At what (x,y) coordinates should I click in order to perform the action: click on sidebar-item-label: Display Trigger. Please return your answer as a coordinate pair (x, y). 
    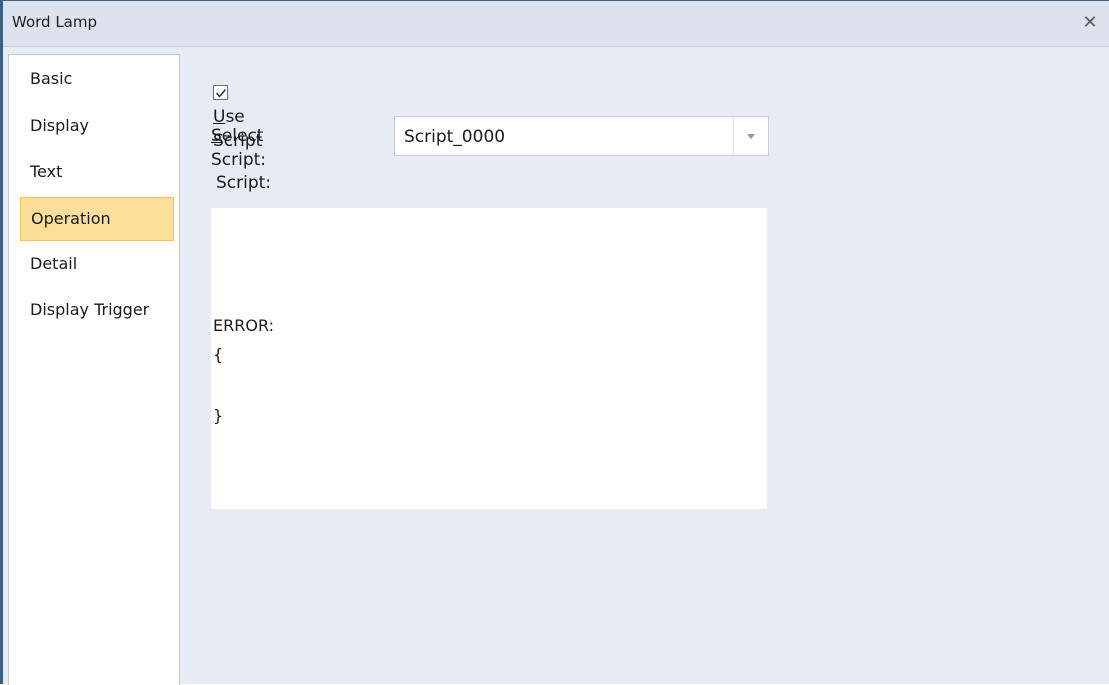
    Looking at the image, I should click on (90, 309).